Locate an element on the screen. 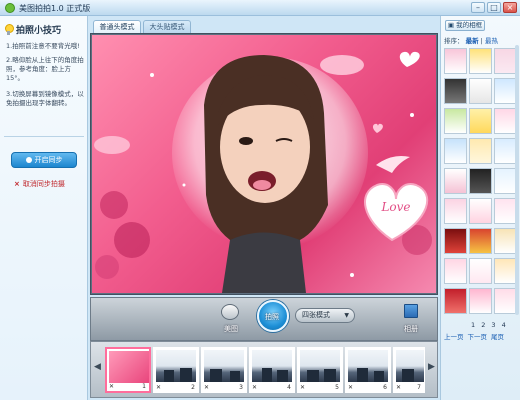  thumb-number: 5 is located at coordinates (337, 387).